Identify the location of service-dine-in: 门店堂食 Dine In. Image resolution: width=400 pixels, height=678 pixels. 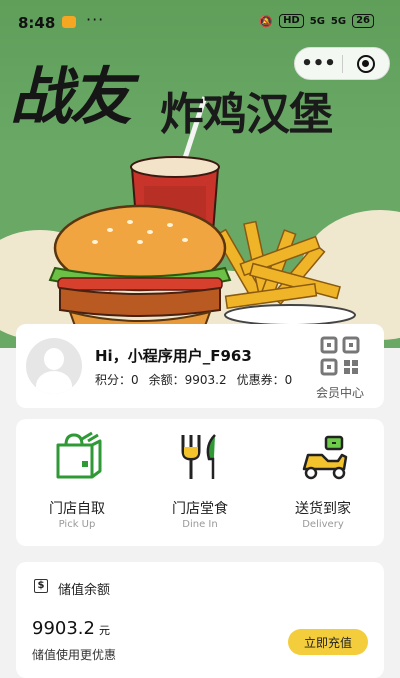
(200, 482).